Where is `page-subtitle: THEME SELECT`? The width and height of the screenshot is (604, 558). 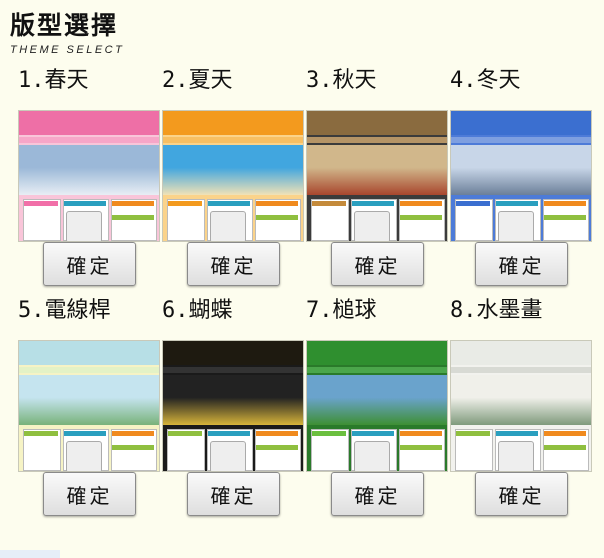
page-subtitle: THEME SELECT is located at coordinates (67, 50).